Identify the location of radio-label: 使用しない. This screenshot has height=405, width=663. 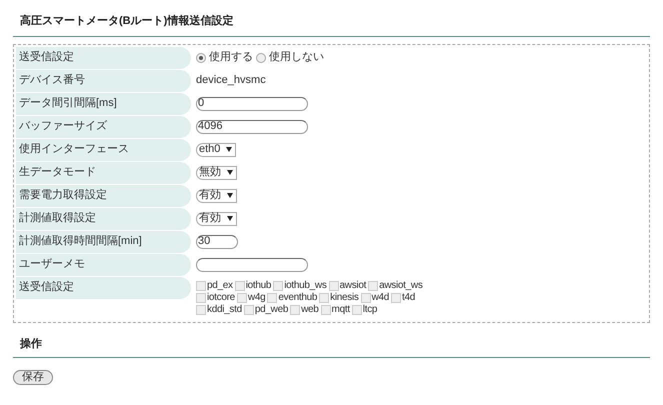
(296, 58).